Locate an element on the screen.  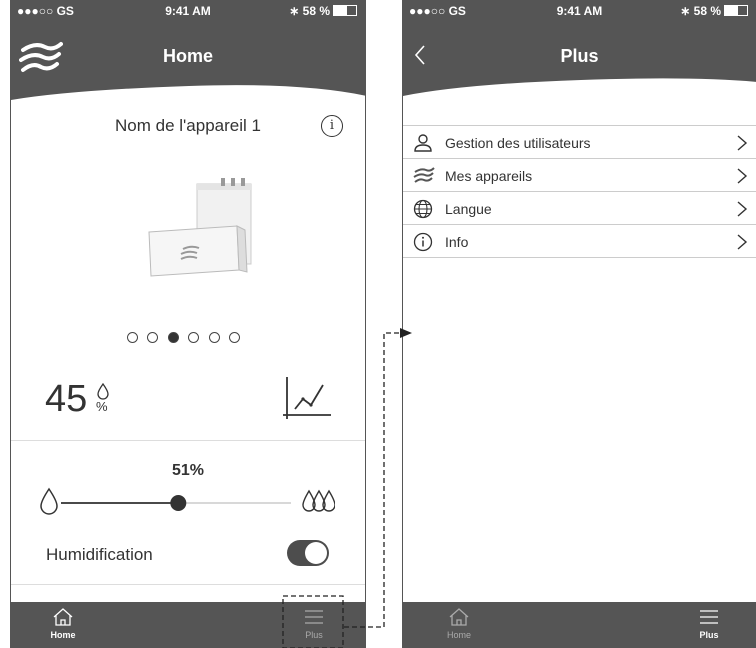
page-title: Plus is located at coordinates (579, 56).